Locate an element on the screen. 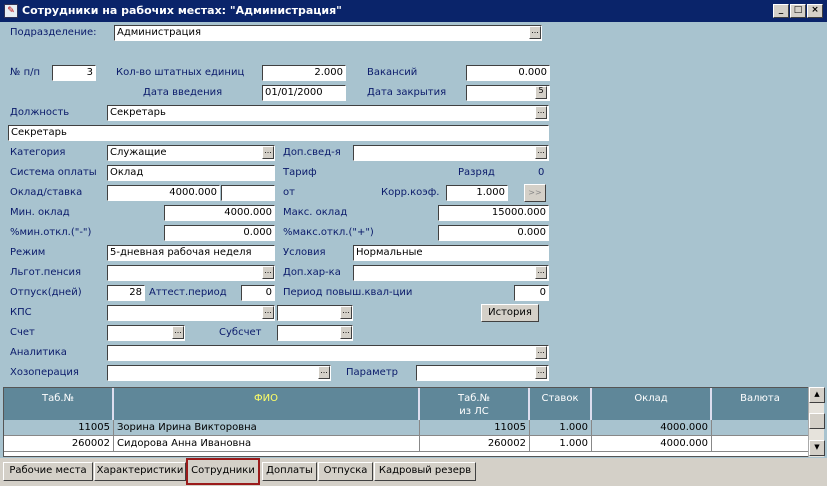  kps-label: КПС is located at coordinates (21, 312).